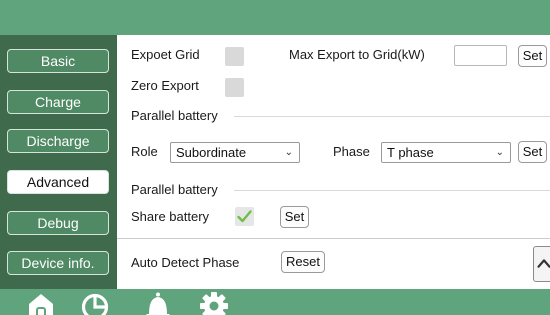 Image resolution: width=550 pixels, height=315 pixels. Describe the element at coordinates (446, 152) in the screenshot. I see `phase-select: T phase ⌄` at that location.